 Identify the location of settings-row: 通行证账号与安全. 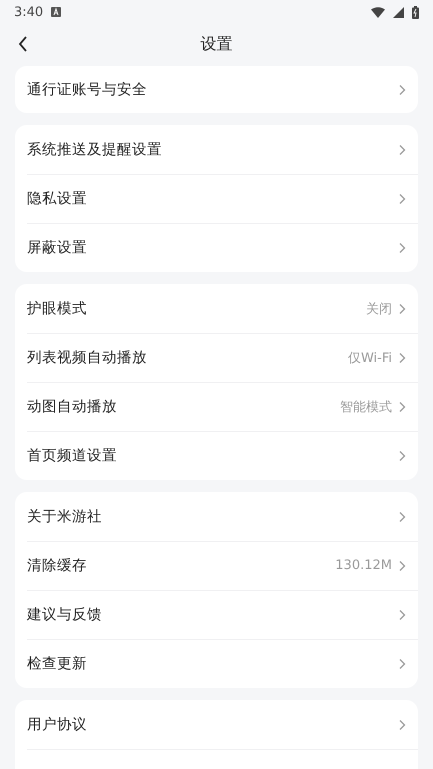
(216, 89).